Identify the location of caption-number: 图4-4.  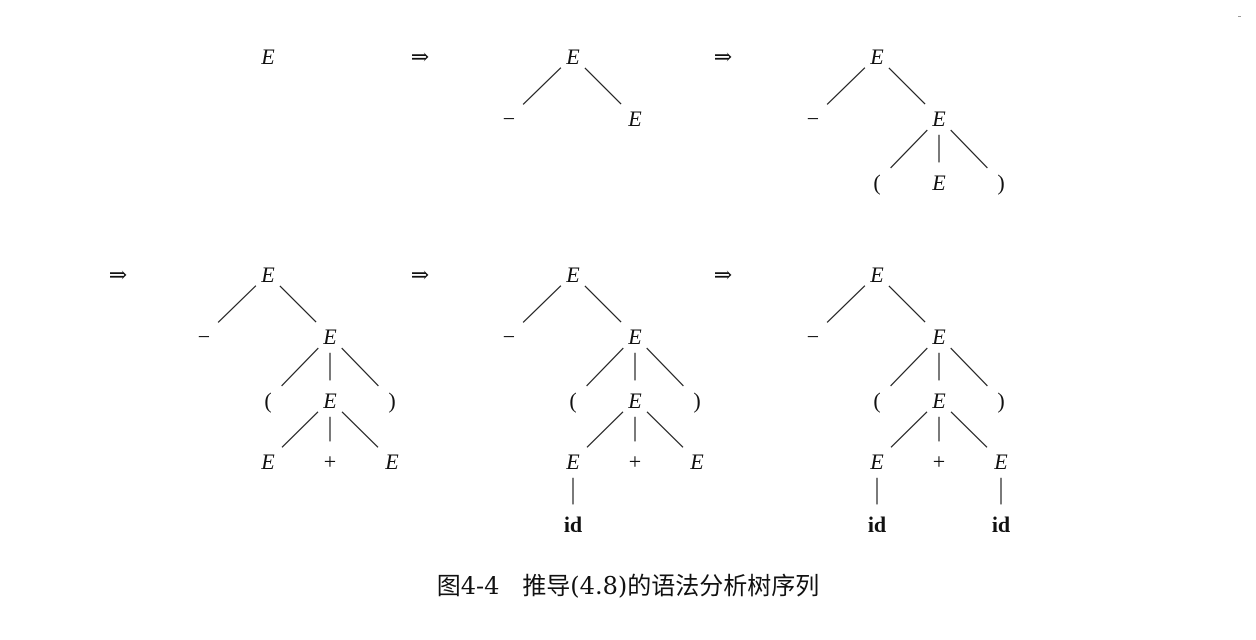
(468, 586).